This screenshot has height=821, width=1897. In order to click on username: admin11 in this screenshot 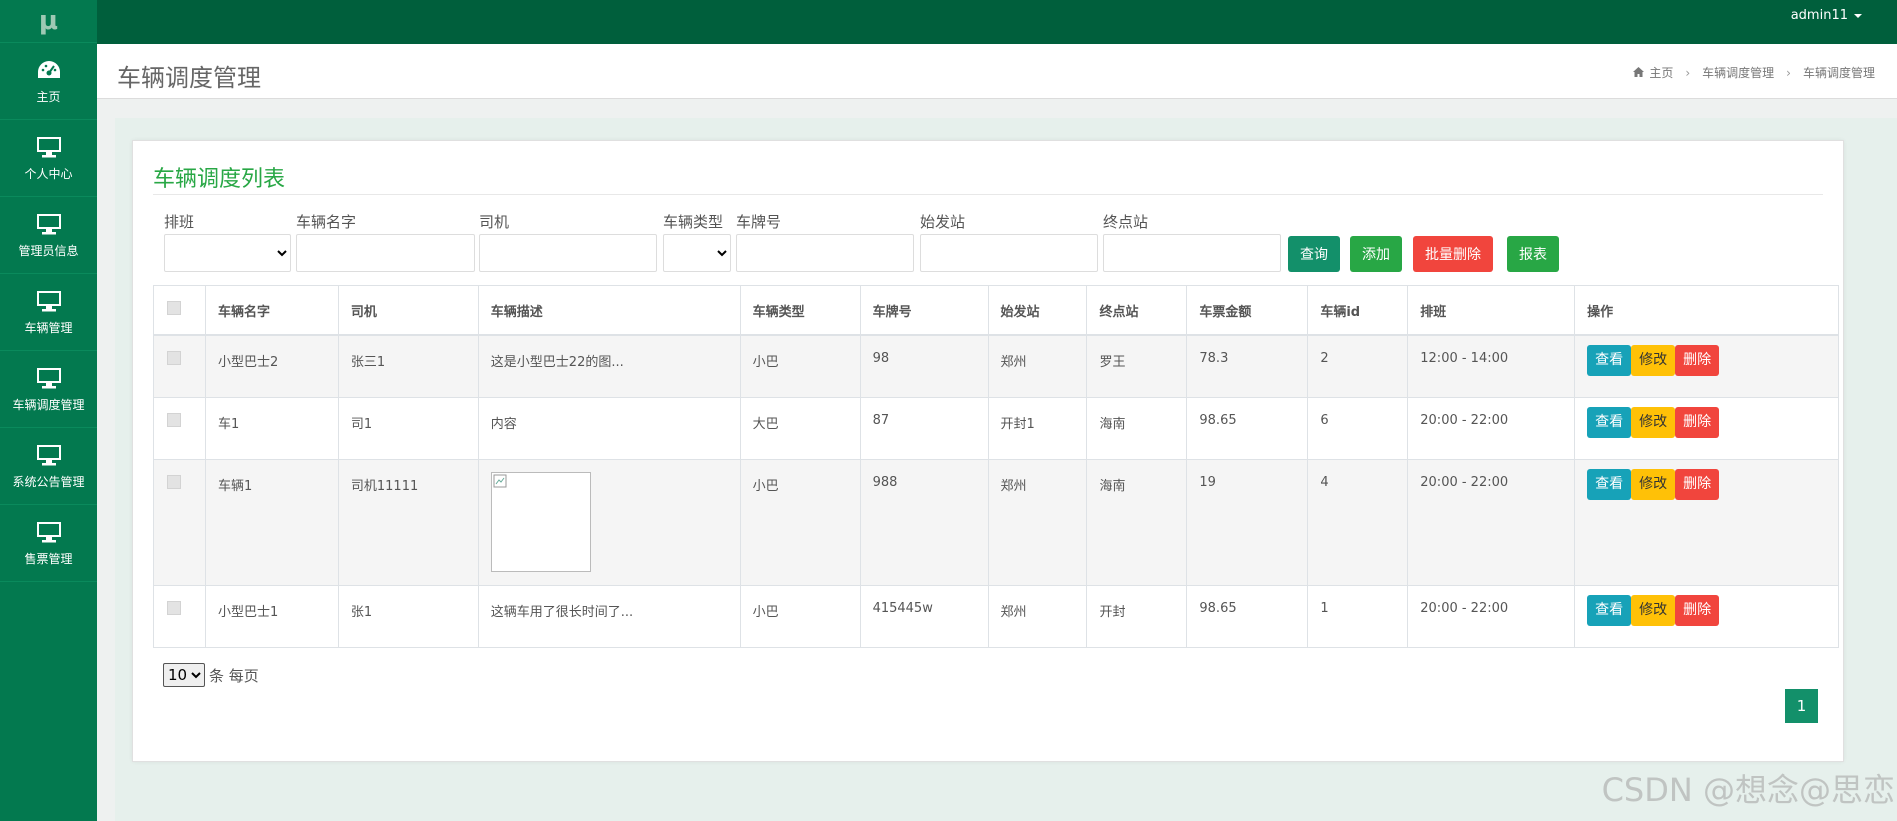, I will do `click(1819, 15)`.